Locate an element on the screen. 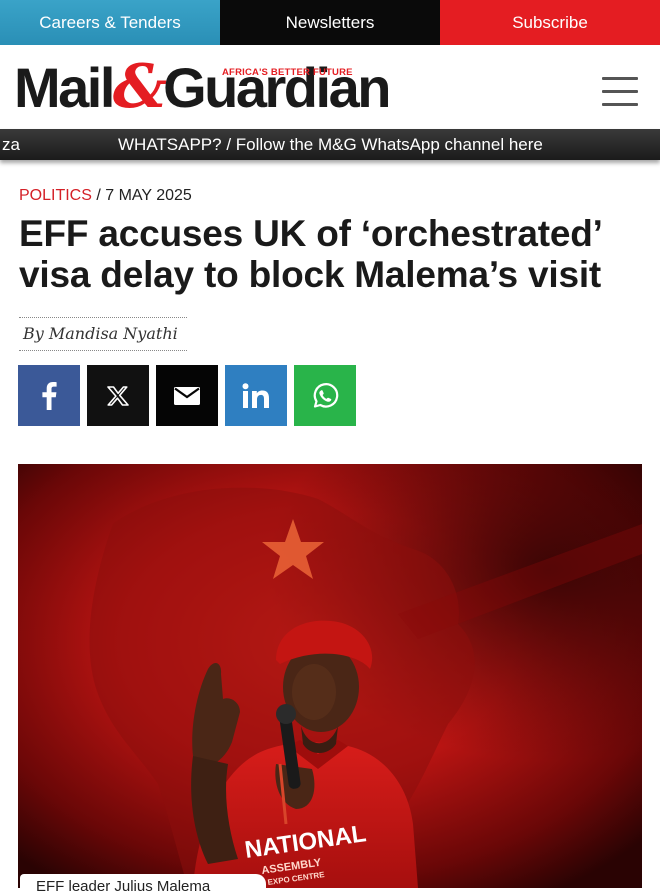  facebook-icon is located at coordinates (49, 395).